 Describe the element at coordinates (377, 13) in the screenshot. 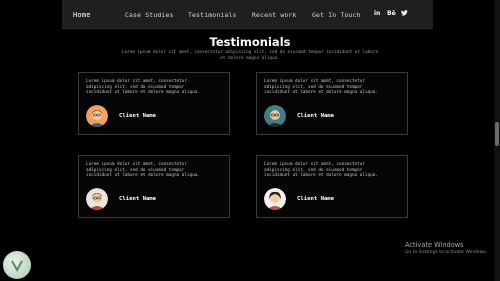

I see `linkedin-icon: in` at that location.